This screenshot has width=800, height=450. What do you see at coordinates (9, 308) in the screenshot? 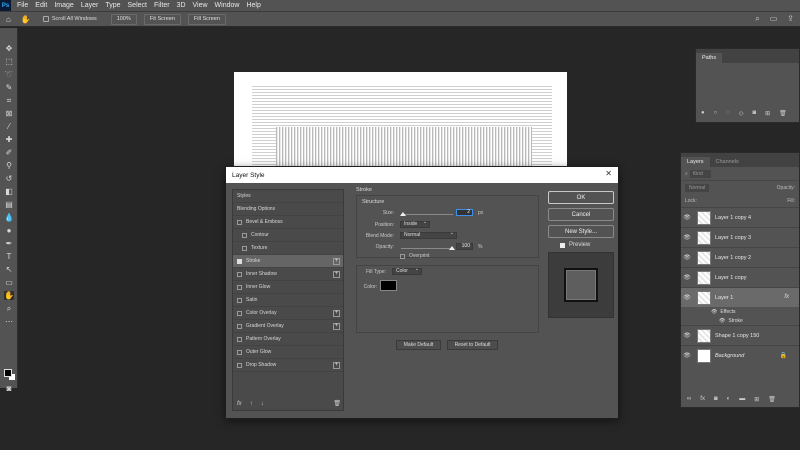
I see `zoom-tool-icon: ⌕` at bounding box center [9, 308].